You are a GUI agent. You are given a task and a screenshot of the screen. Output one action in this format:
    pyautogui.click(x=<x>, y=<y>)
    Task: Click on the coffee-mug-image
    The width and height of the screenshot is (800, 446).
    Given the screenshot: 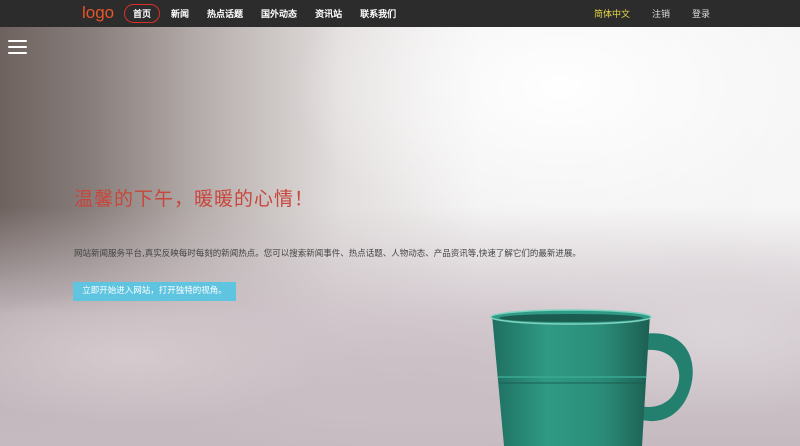 What is the action you would take?
    pyautogui.click(x=591, y=377)
    